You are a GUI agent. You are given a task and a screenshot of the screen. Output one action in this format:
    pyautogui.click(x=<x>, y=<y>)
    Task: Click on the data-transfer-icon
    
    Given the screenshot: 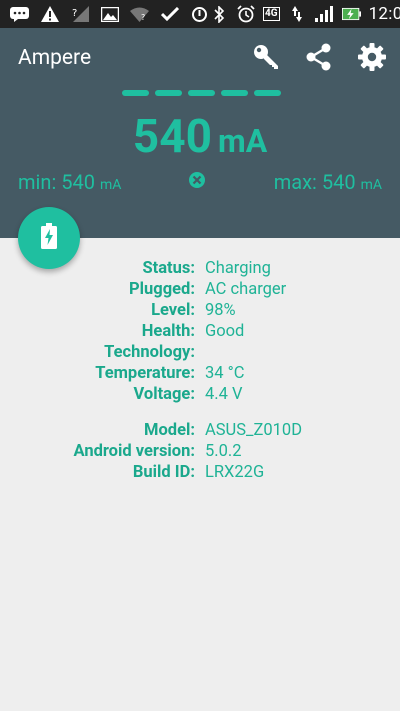 What is the action you would take?
    pyautogui.click(x=297, y=14)
    